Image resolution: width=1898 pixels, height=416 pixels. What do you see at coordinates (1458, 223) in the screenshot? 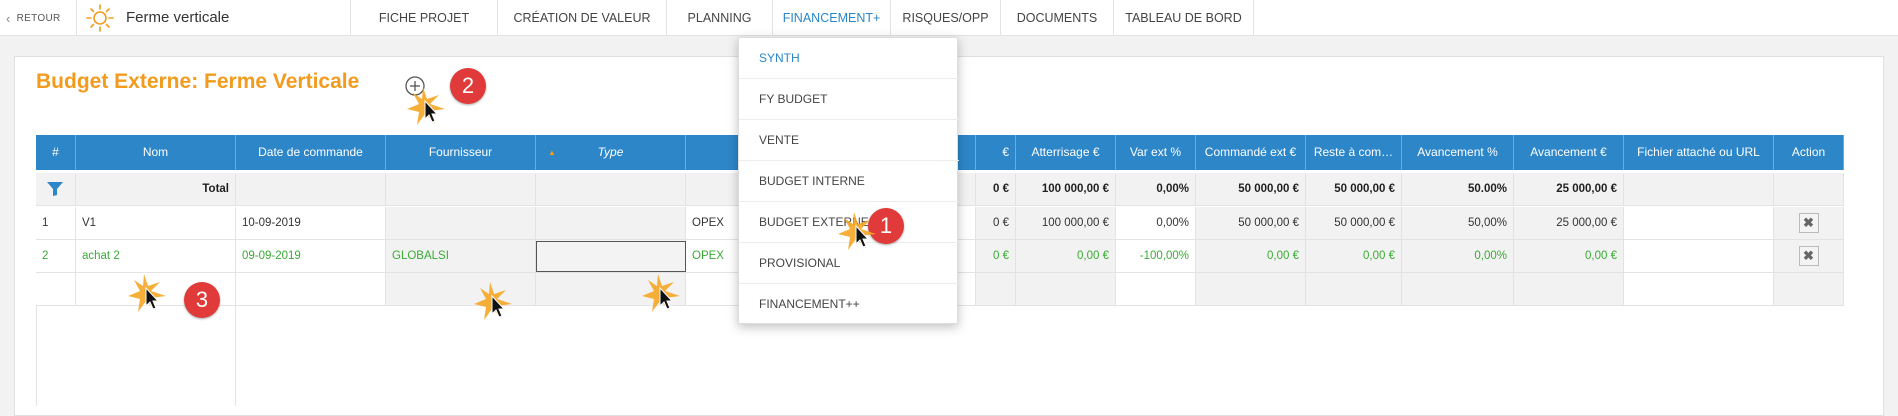
I see `cell-avancement-pct: 50,00%` at bounding box center [1458, 223].